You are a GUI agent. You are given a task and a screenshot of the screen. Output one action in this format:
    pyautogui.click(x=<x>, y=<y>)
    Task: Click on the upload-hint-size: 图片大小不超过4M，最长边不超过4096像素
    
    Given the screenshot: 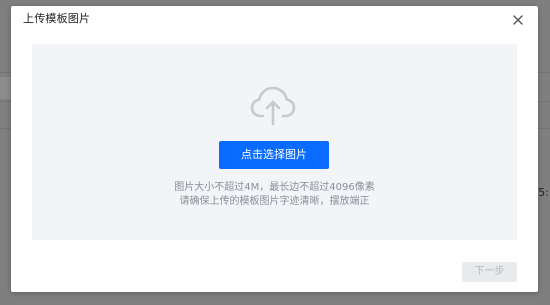 What is the action you would take?
    pyautogui.click(x=274, y=187)
    